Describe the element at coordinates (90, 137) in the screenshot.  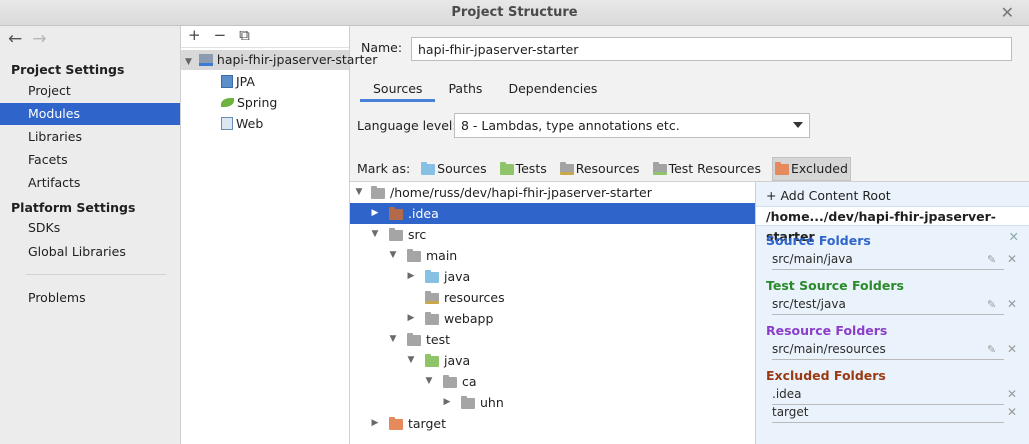
I see `sidebar-item-libraries: Libraries` at that location.